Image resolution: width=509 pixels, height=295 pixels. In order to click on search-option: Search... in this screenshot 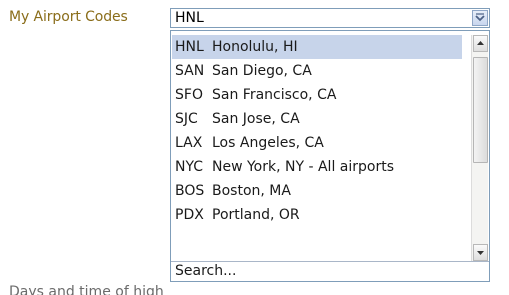, I will do `click(330, 271)`.